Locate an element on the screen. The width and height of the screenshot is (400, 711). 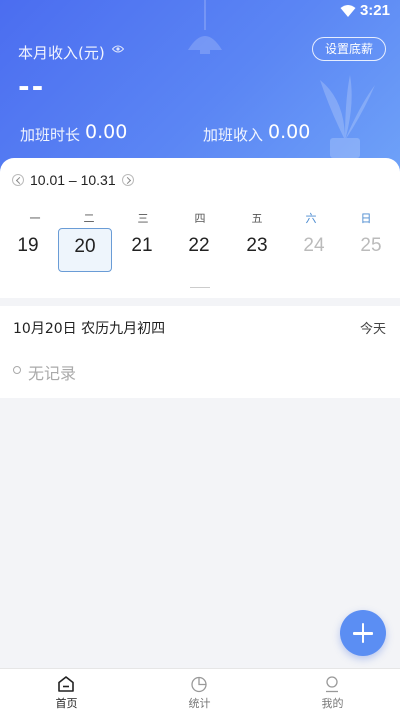
weekday-label: 日 is located at coordinates (366, 218).